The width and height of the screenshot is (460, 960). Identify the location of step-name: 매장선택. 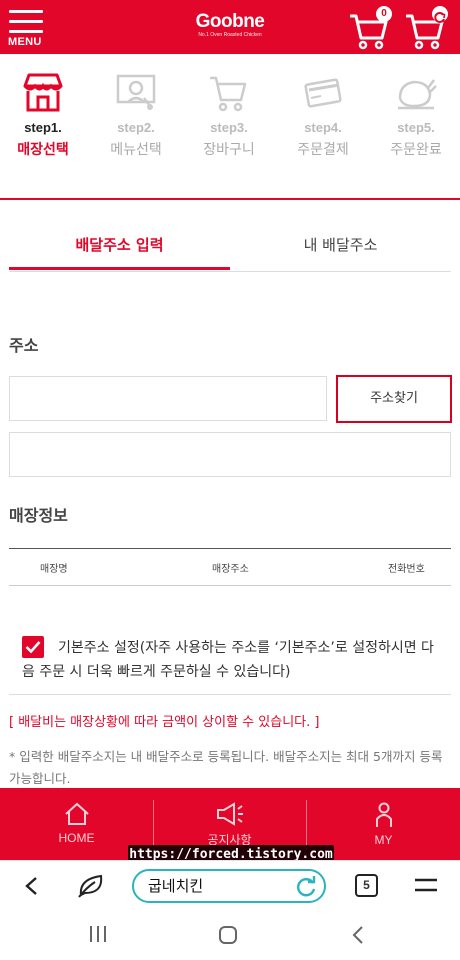
(43, 150).